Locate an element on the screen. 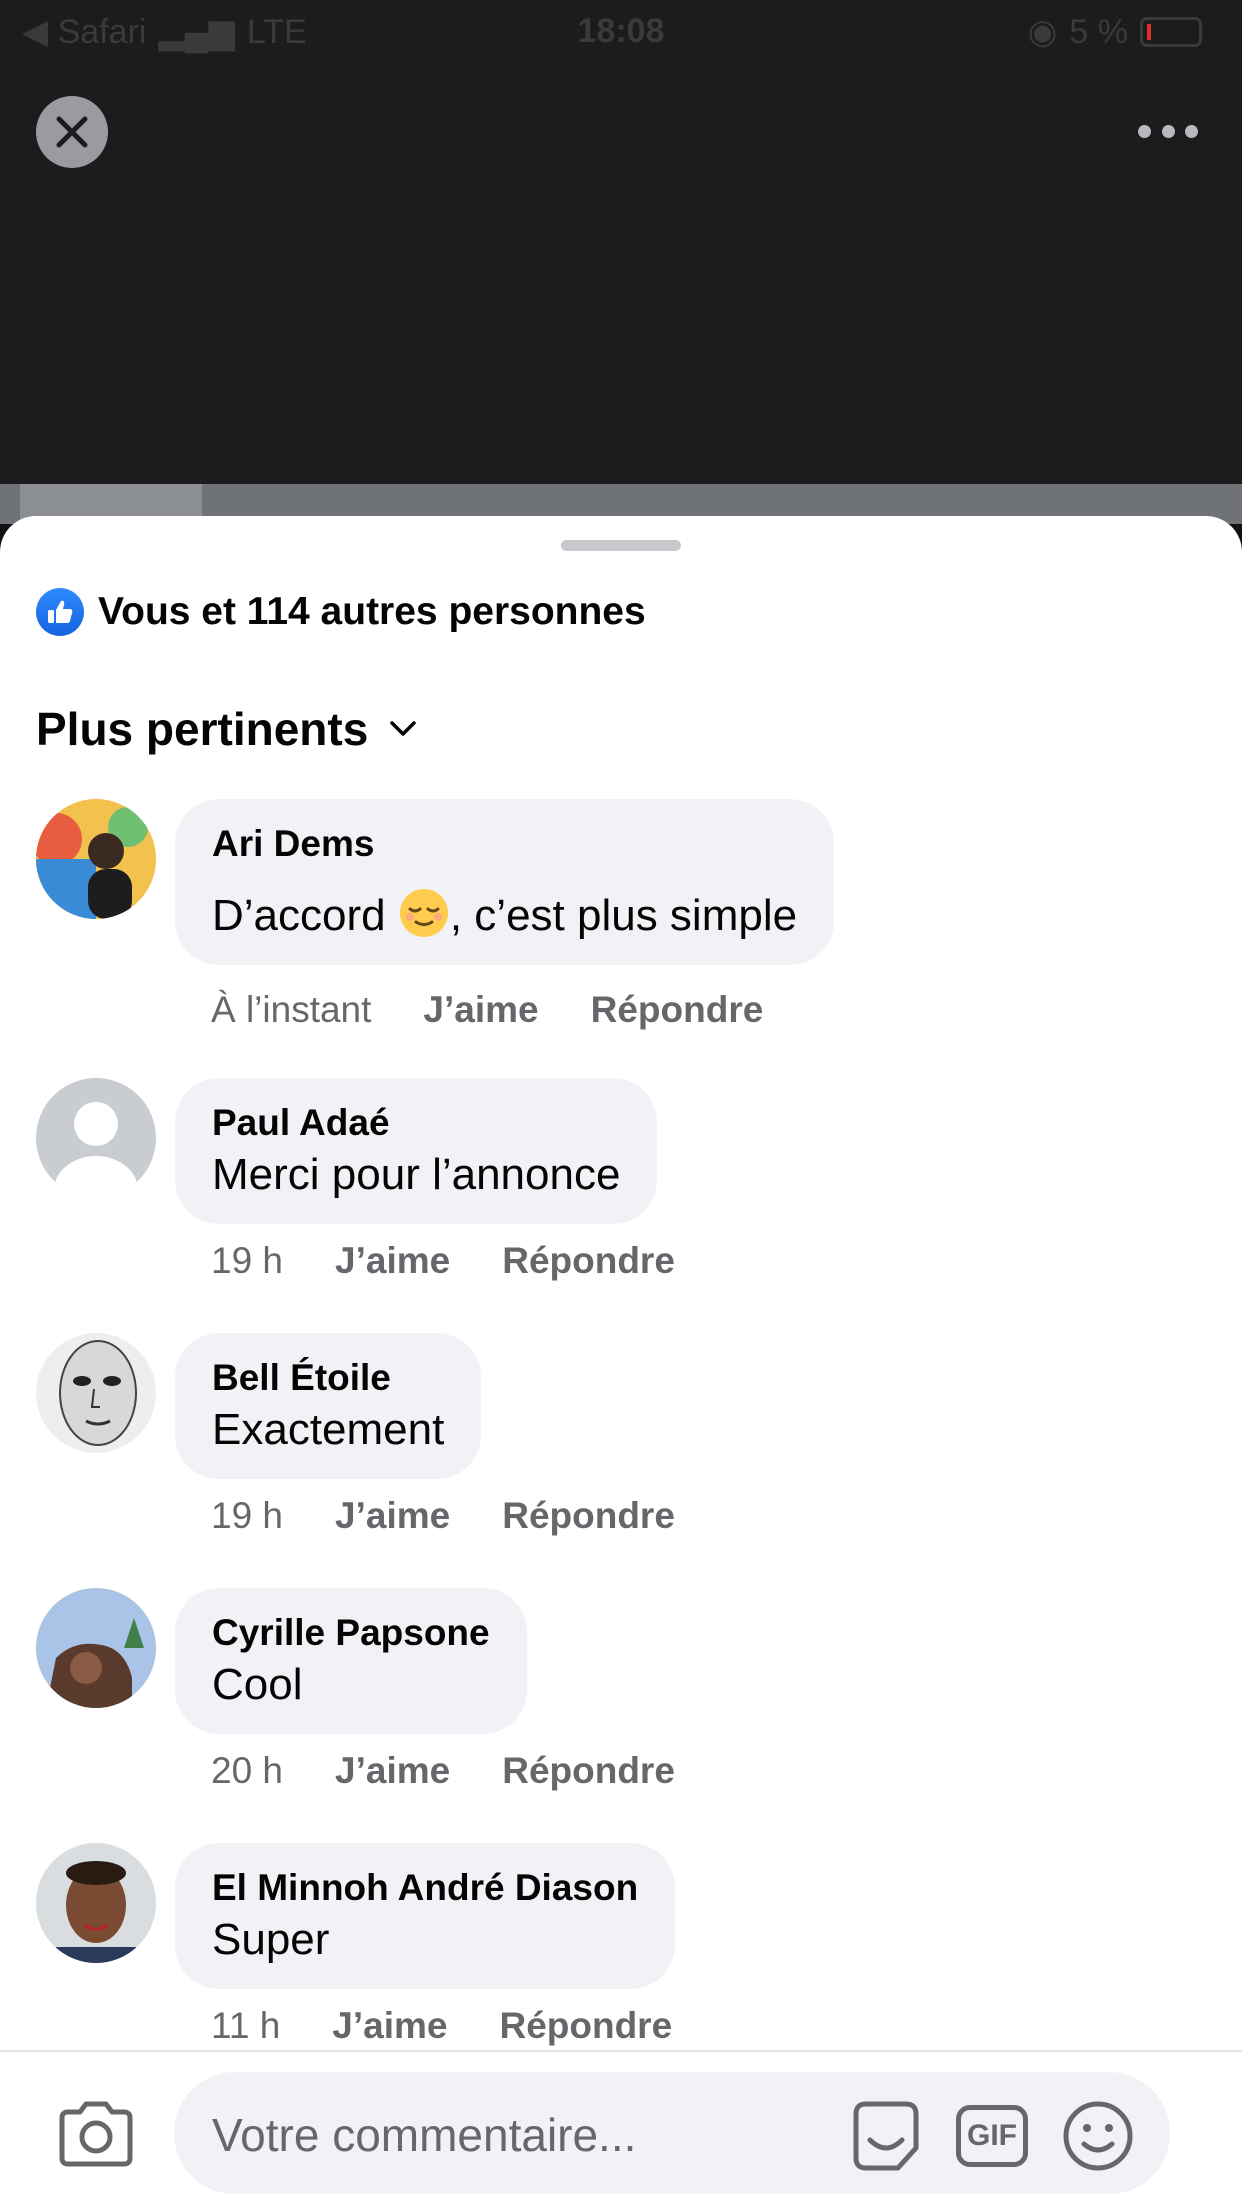 The height and width of the screenshot is (2208, 1242). relieved-face-emoji is located at coordinates (423, 913).